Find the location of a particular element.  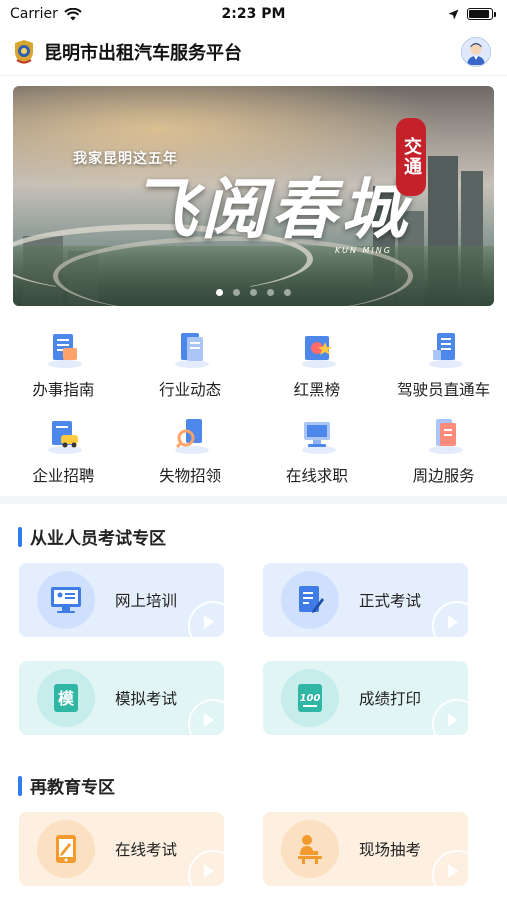

formal-exam-icon is located at coordinates (311, 599).